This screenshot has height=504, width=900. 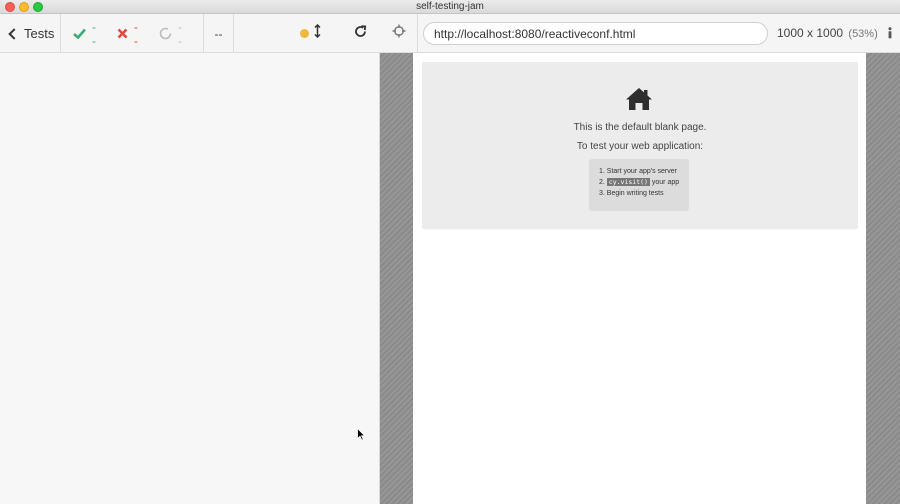 I want to click on check-icon, so click(x=79, y=33).